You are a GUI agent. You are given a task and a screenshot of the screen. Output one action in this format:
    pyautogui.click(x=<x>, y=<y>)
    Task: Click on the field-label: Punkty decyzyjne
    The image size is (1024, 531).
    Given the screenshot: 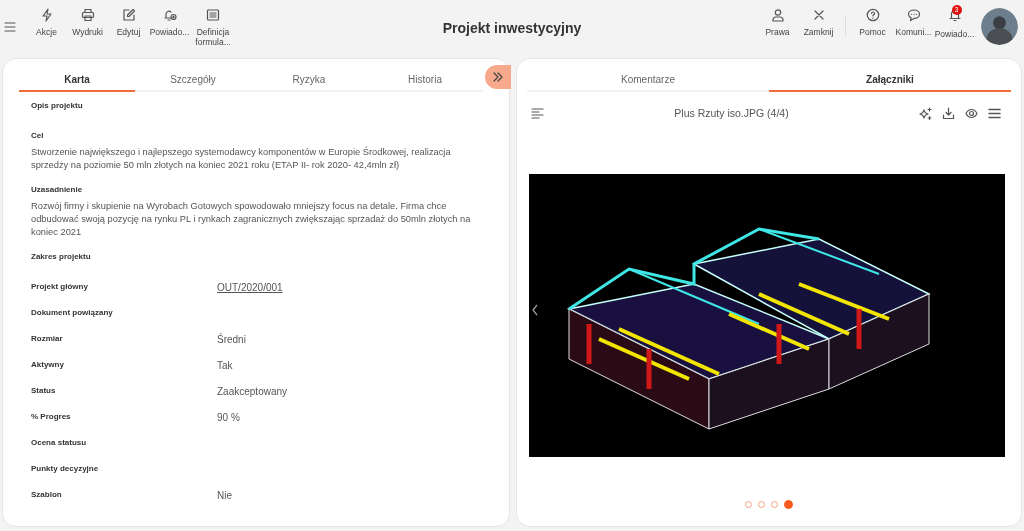 What is the action you would take?
    pyautogui.click(x=65, y=468)
    